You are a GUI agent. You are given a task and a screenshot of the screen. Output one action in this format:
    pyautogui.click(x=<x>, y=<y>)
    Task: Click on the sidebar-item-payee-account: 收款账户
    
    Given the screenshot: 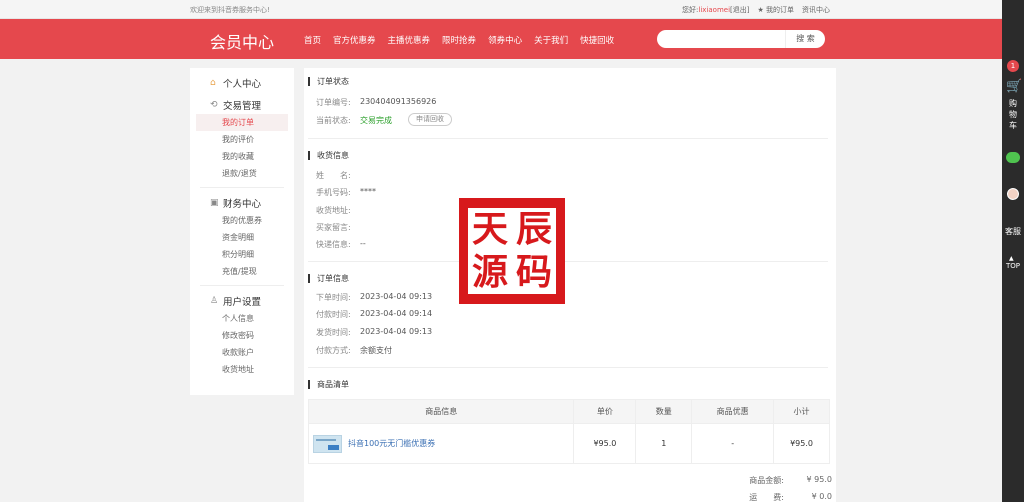 What is the action you would take?
    pyautogui.click(x=252, y=352)
    